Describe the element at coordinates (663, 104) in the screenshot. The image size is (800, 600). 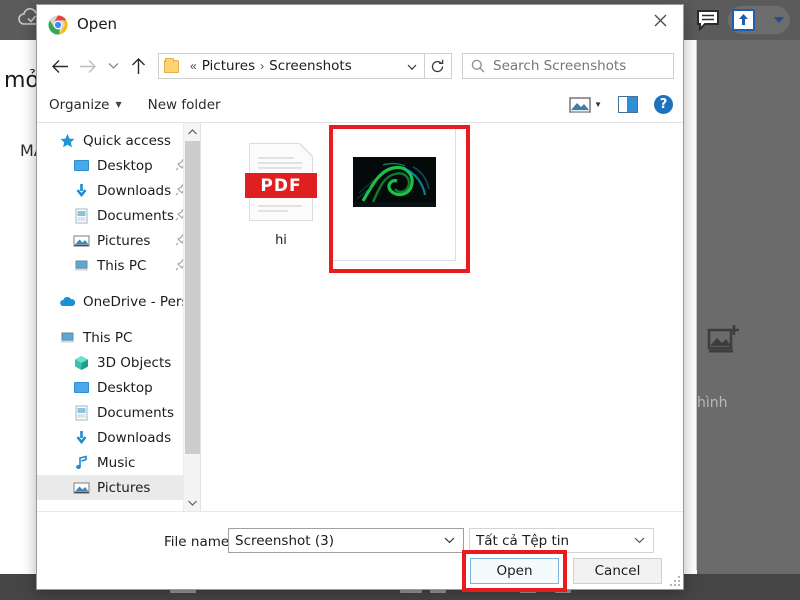
I see `help-icon: ?` at that location.